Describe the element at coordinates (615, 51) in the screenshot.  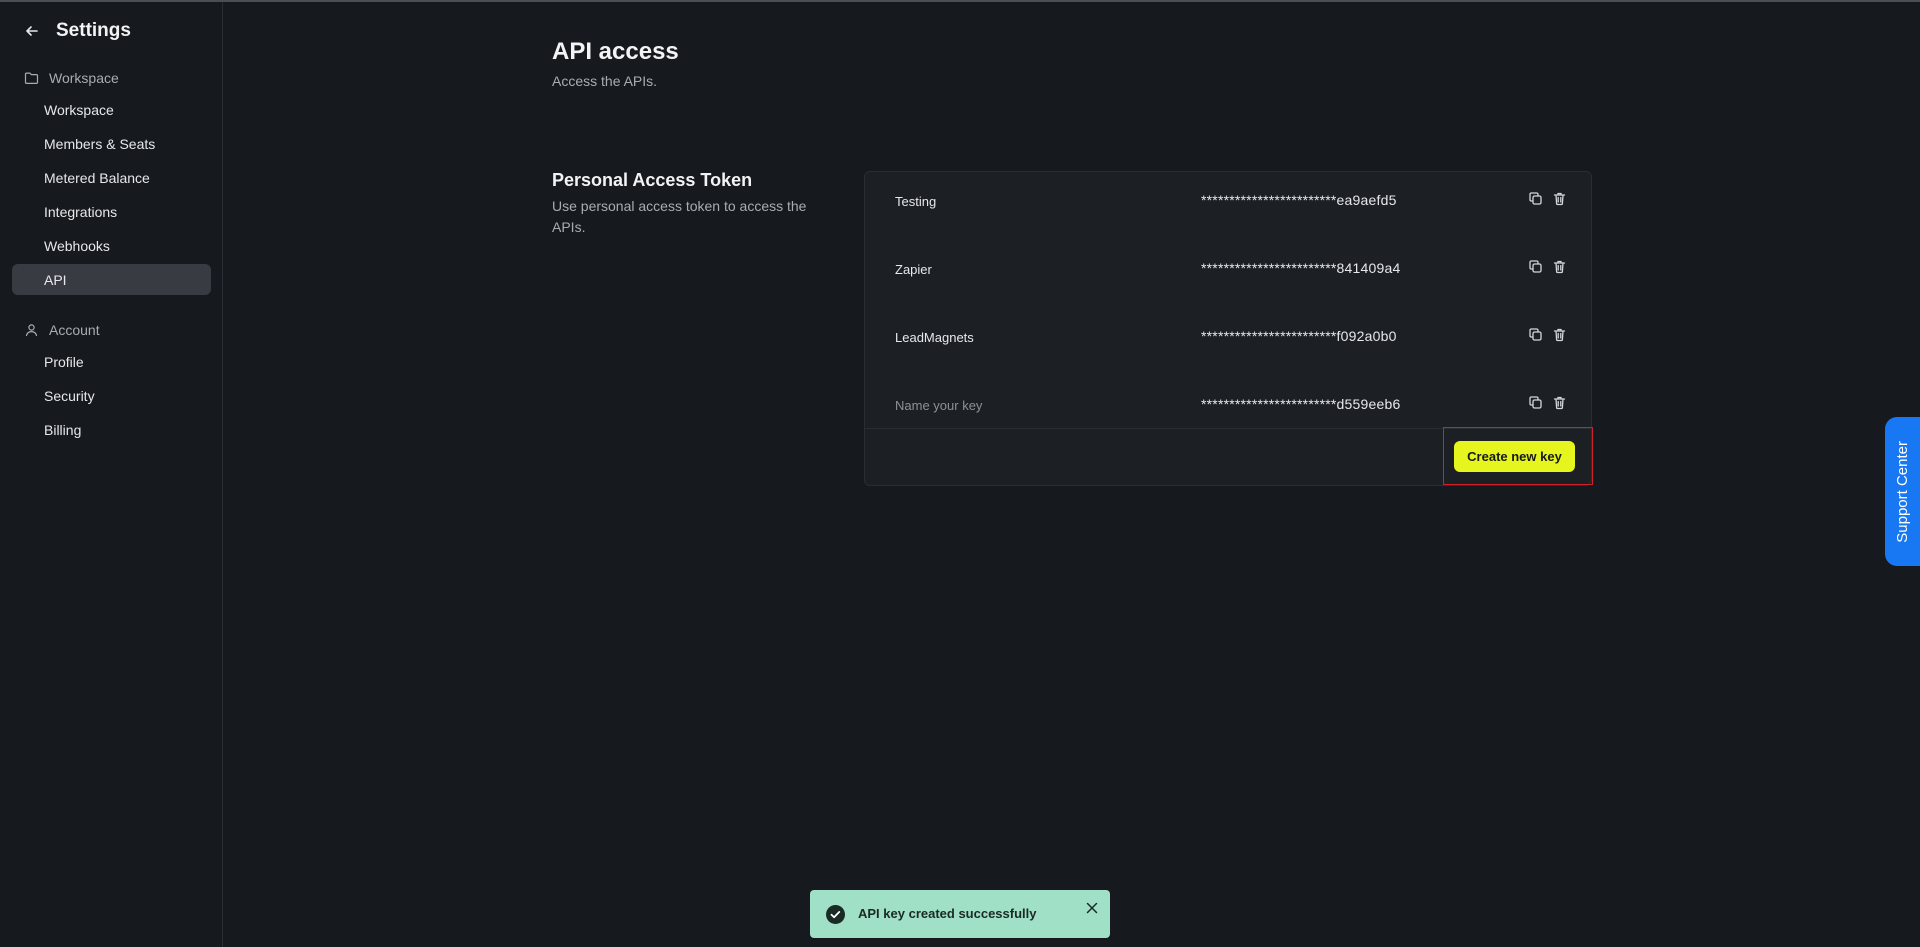
I see `page-title: API access` at that location.